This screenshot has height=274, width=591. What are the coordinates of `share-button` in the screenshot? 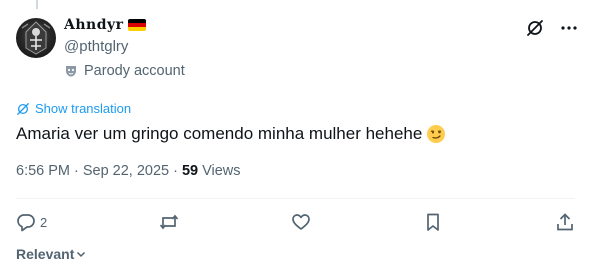 It's located at (565, 222).